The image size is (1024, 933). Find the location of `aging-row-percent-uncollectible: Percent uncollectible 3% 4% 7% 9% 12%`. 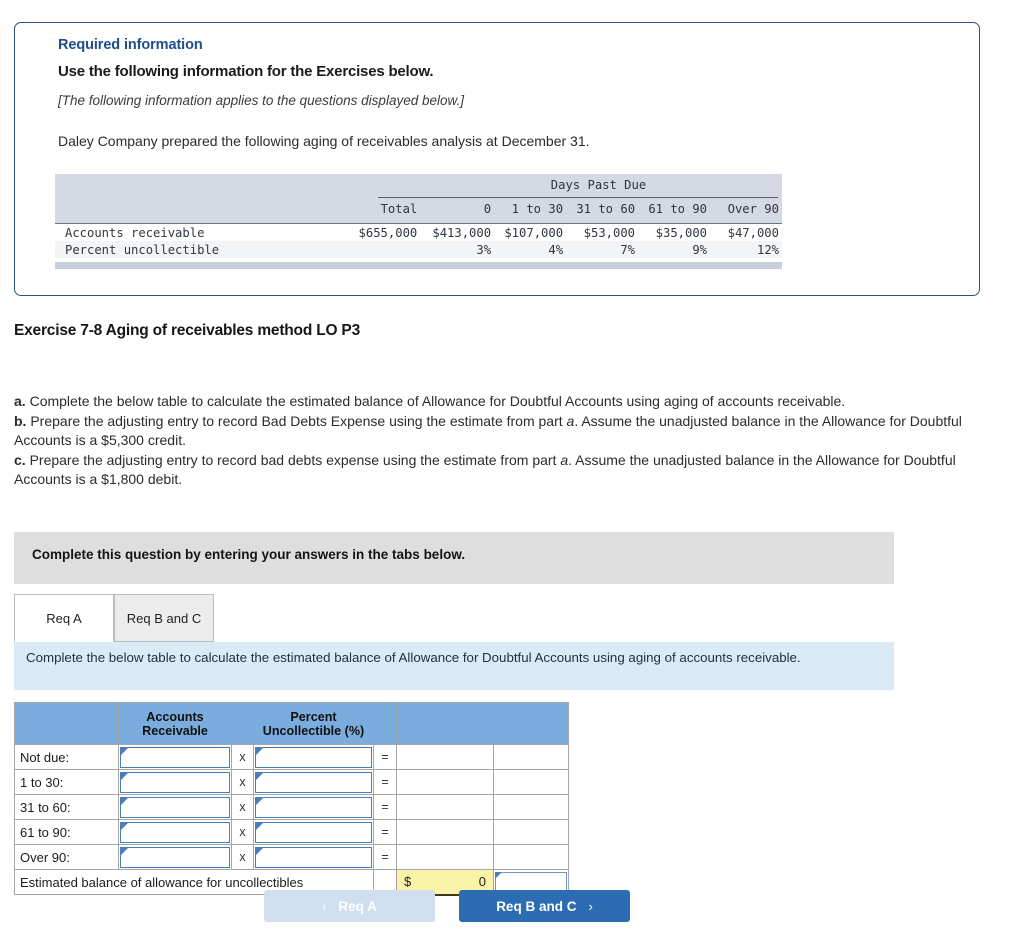

aging-row-percent-uncollectible: Percent uncollectible 3% 4% 7% 9% 12% is located at coordinates (418, 249).